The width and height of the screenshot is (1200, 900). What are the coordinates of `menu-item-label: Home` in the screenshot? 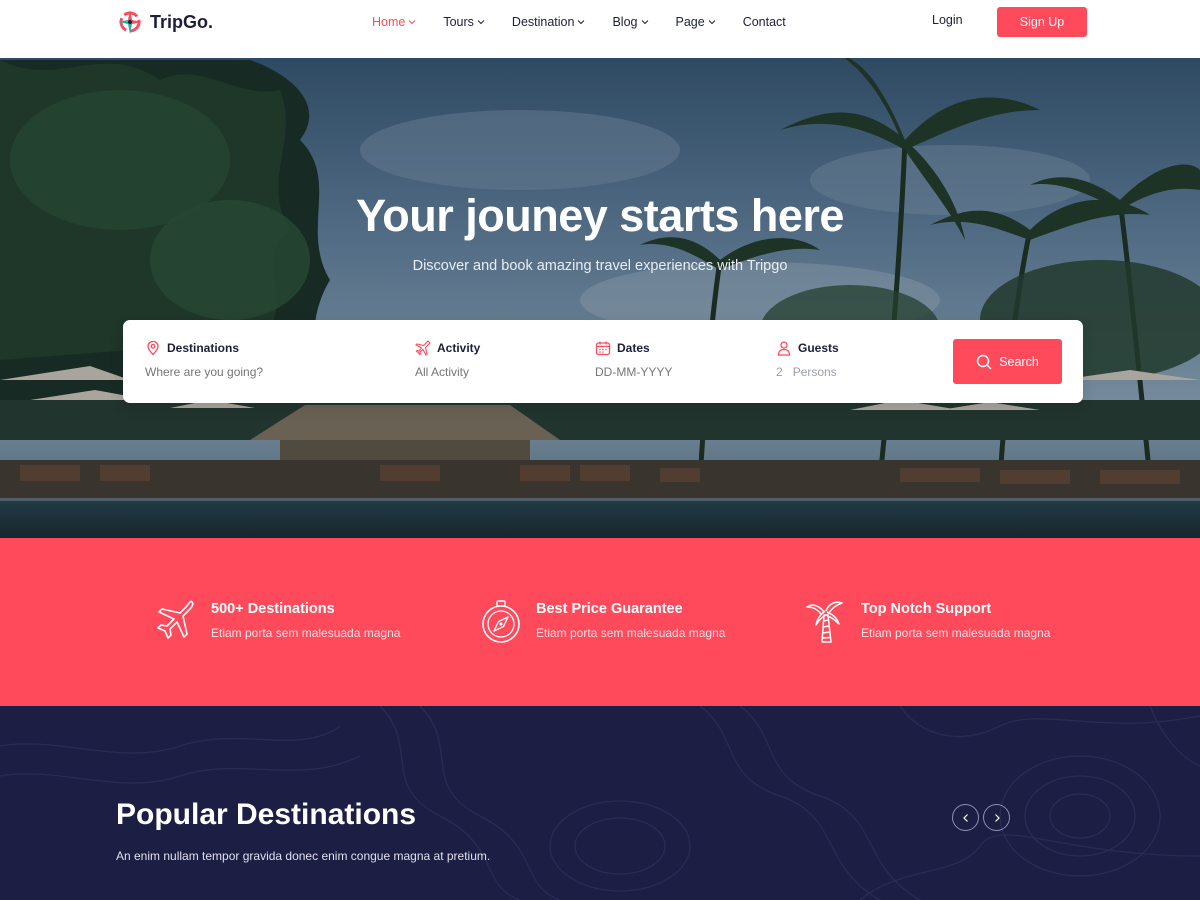 It's located at (389, 22).